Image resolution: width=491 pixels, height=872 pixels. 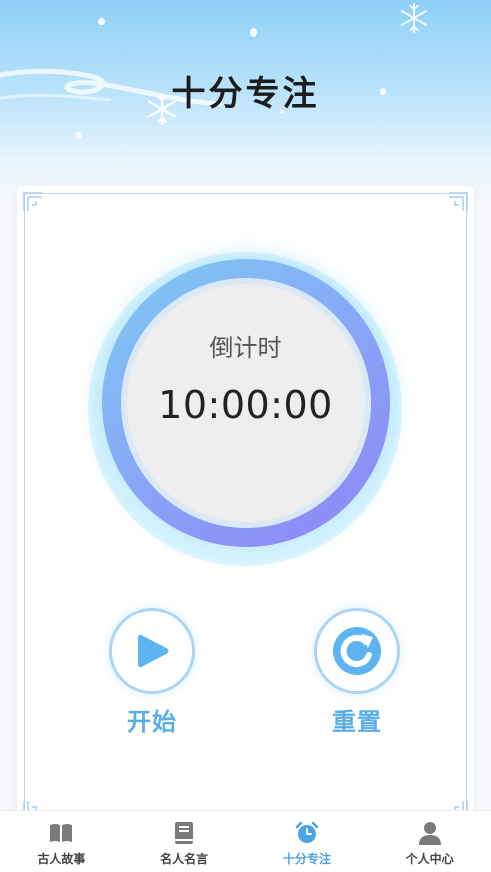 What do you see at coordinates (152, 719) in the screenshot?
I see `start-button-label: 开始` at bounding box center [152, 719].